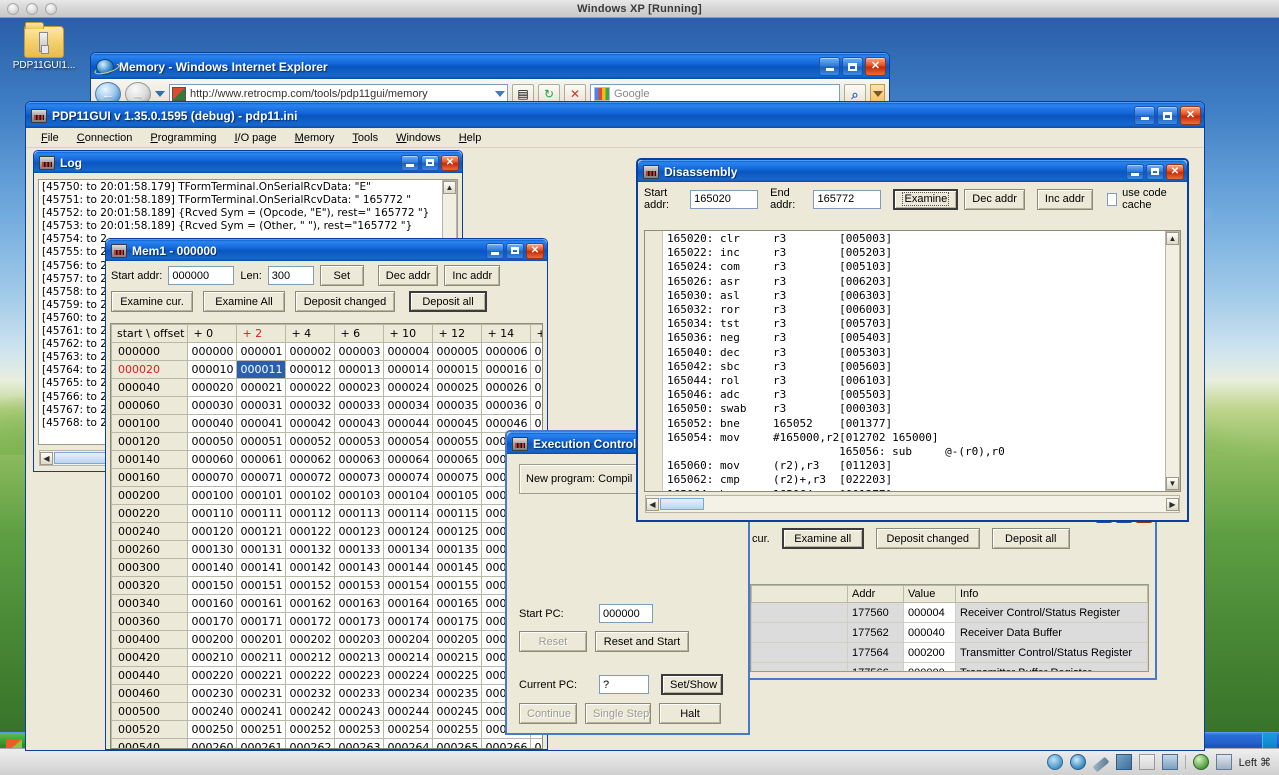  Describe the element at coordinates (949, 632) in the screenshot. I see `io-table-row: 177562 000040 Receiver Data Buffer` at that location.